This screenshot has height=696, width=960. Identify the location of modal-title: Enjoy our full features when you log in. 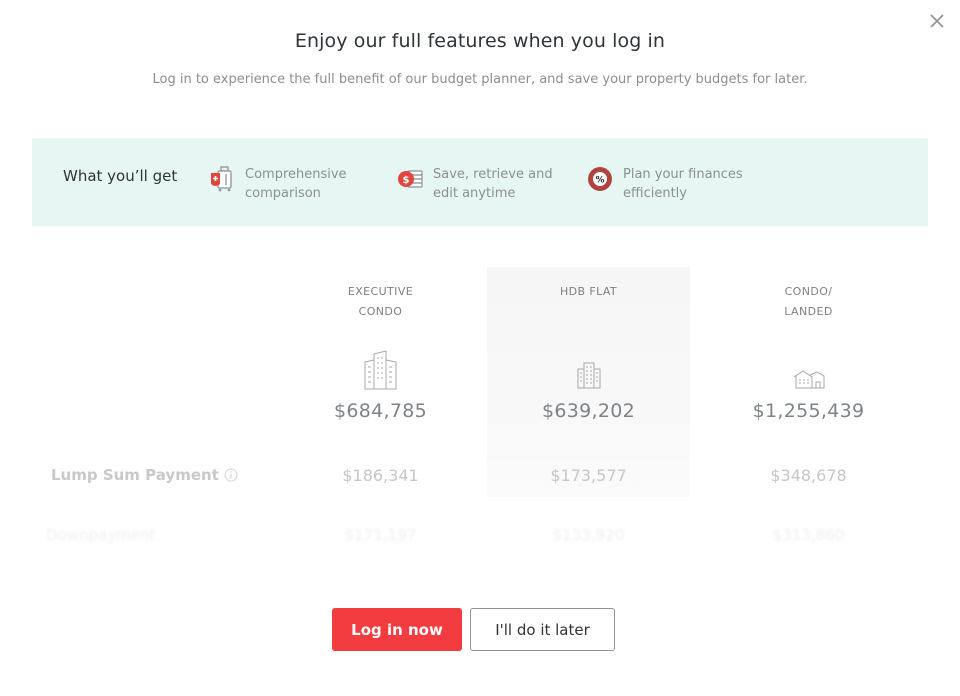
(480, 41).